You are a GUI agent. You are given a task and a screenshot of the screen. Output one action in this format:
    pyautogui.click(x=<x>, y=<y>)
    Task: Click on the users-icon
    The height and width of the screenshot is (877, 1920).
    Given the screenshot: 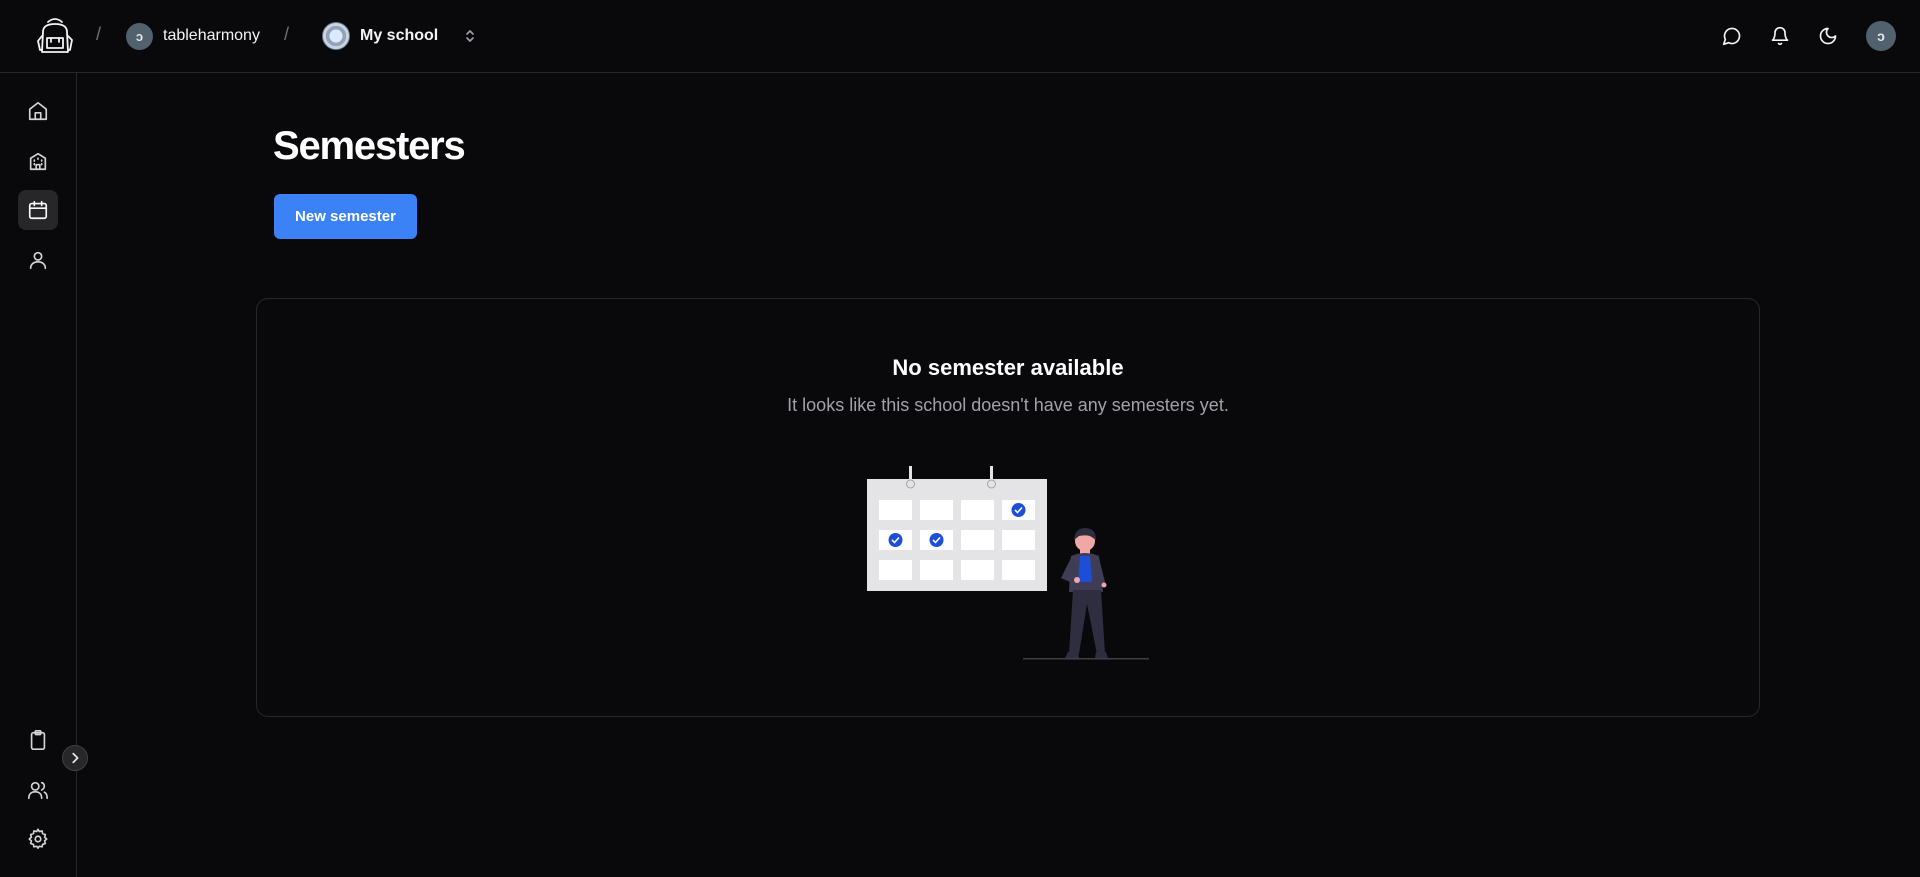 What is the action you would take?
    pyautogui.click(x=38, y=790)
    